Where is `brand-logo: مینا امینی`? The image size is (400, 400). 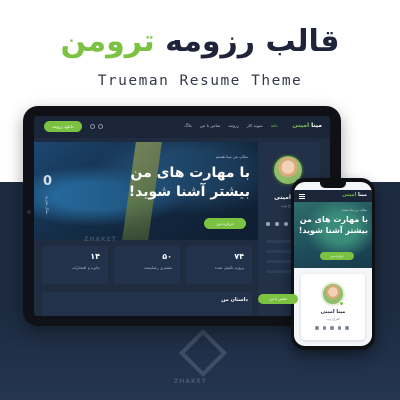
brand-logo: مینا امینی is located at coordinates (307, 125).